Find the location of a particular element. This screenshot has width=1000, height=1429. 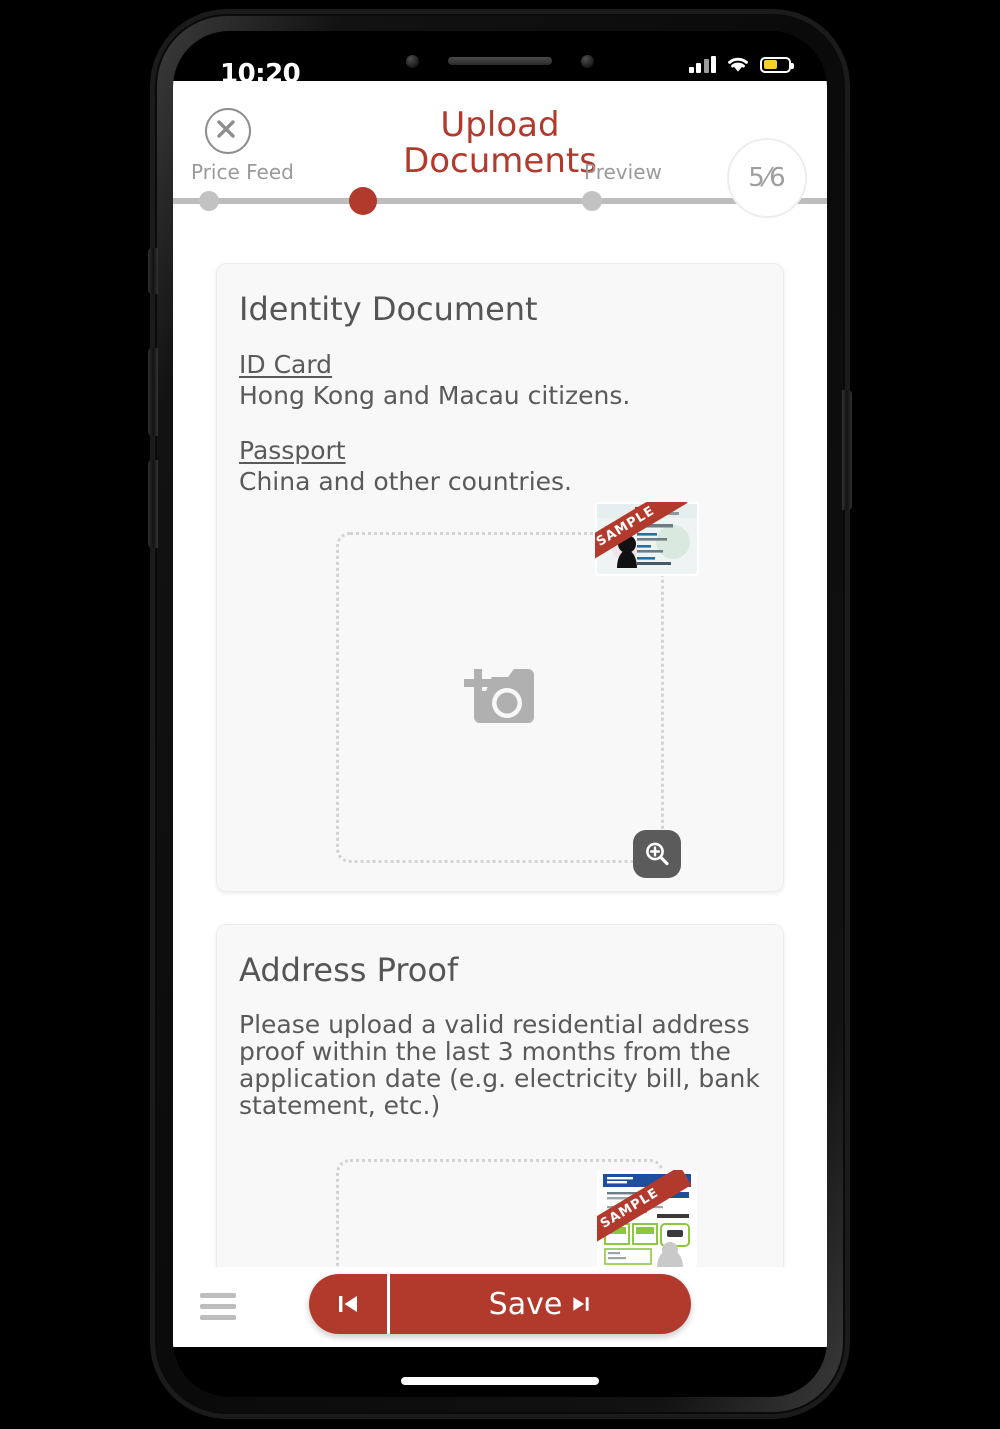

skip-previous-icon is located at coordinates (348, 1304).